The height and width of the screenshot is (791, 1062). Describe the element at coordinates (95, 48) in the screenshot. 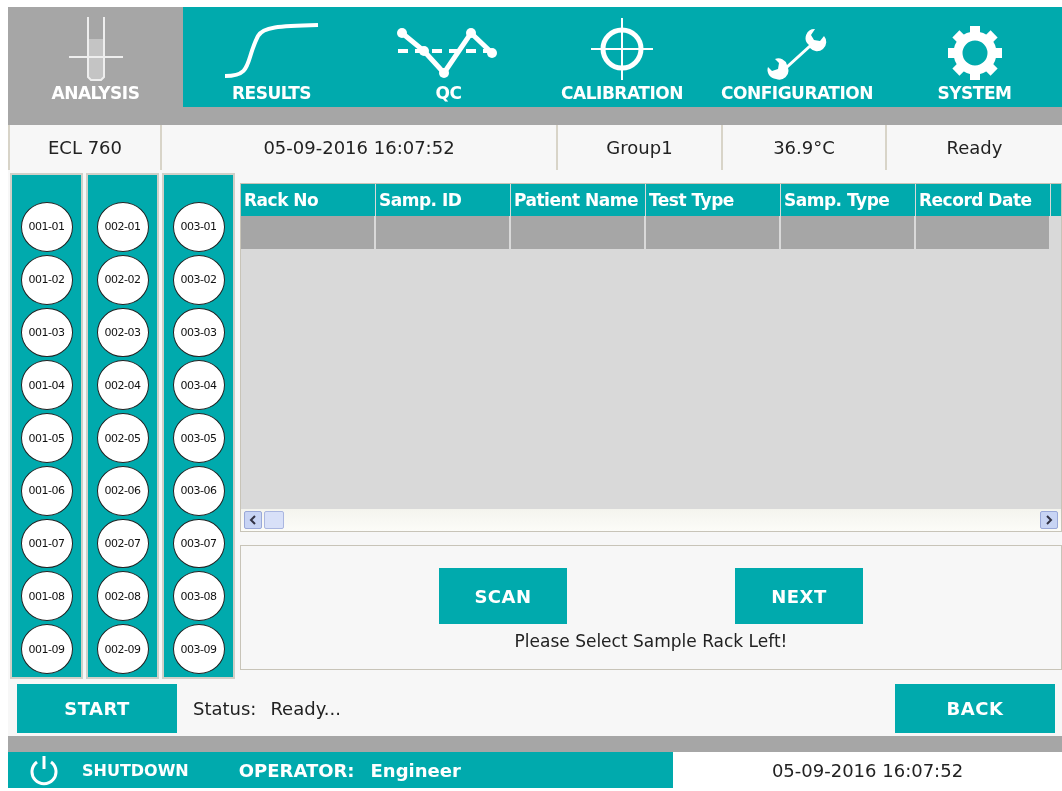

I see `test-tube-icon` at that location.